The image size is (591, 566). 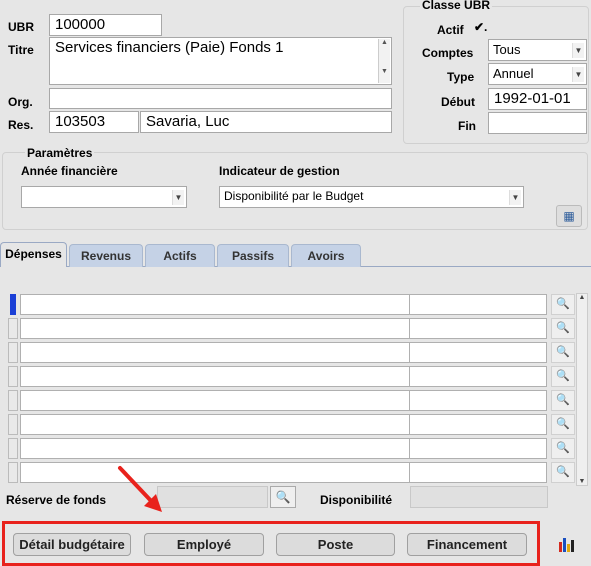 I want to click on comptes-label: Comptes, so click(x=448, y=53).